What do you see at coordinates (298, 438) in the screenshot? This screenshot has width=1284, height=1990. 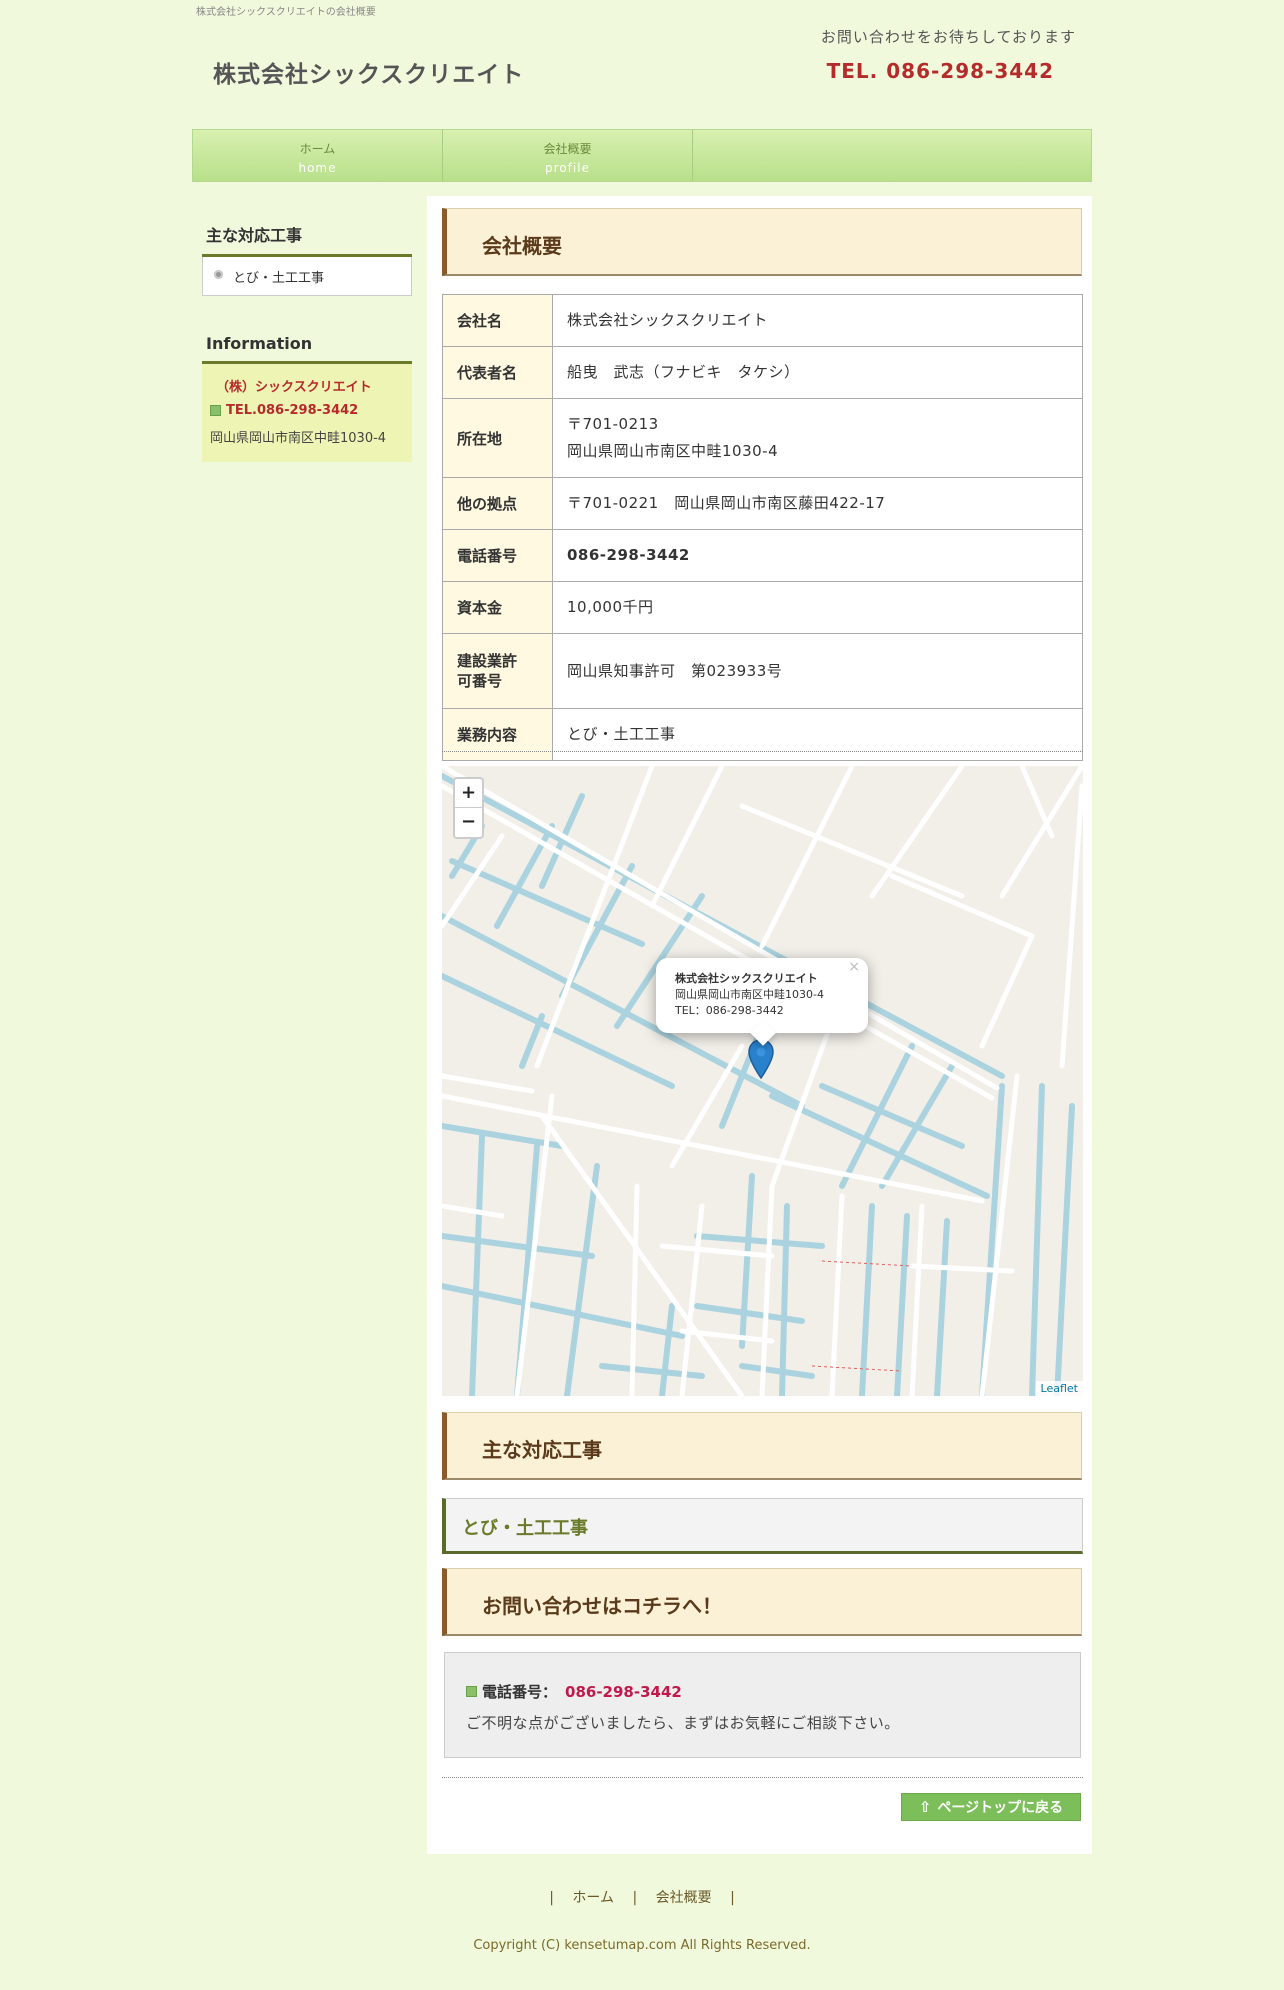 I see `info-address: 岡山県岡山市南区中畦1030-4` at bounding box center [298, 438].